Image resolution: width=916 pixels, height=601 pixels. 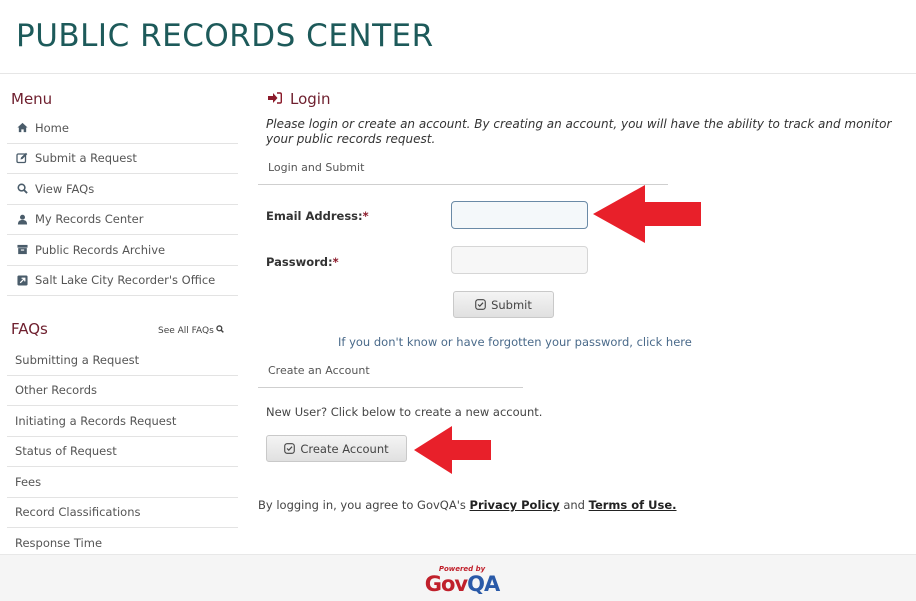 I want to click on user-icon, so click(x=22, y=219).